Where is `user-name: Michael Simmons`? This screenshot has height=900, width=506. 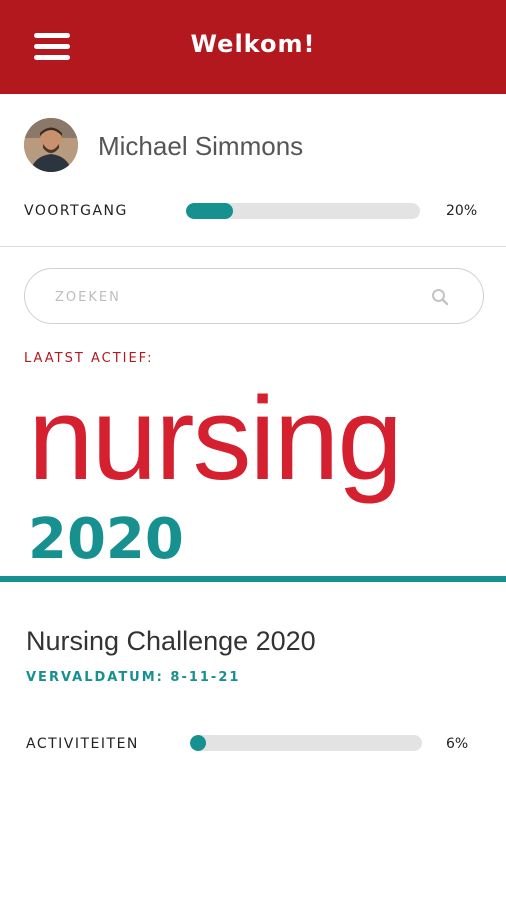
user-name: Michael Simmons is located at coordinates (201, 146).